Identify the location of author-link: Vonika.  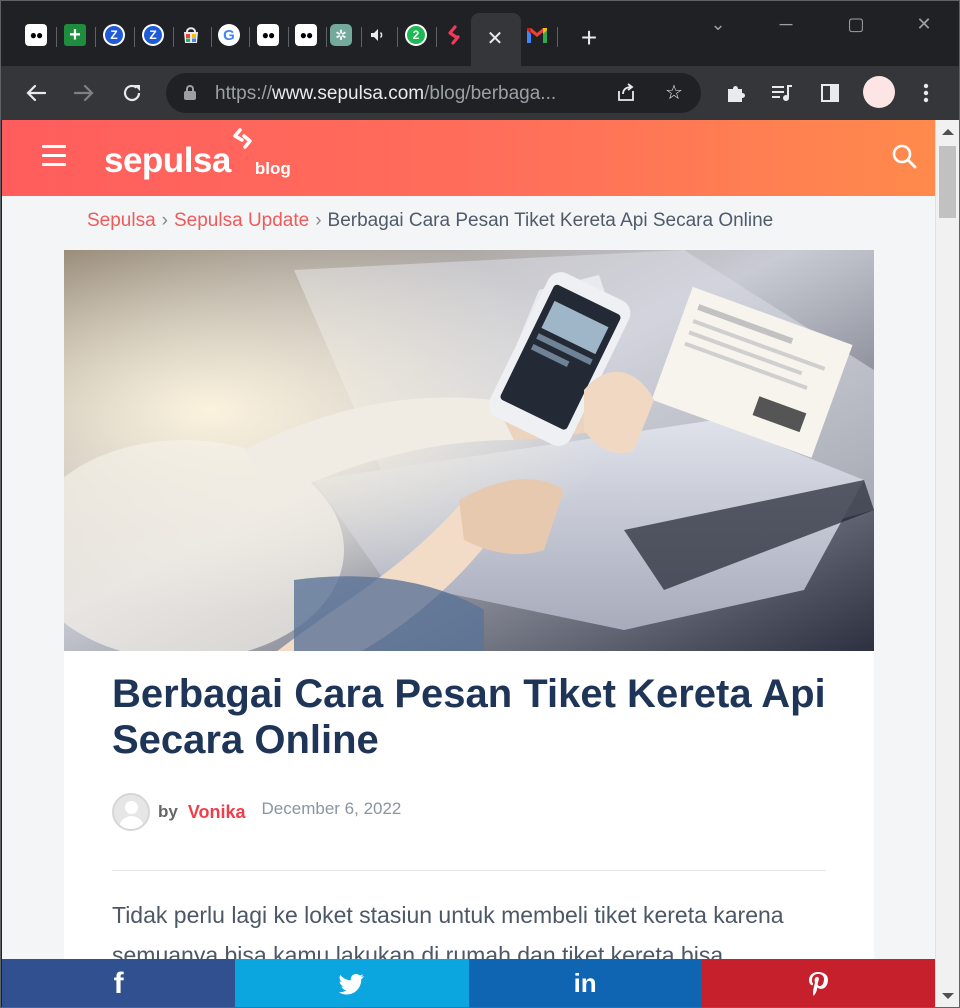
(217, 812).